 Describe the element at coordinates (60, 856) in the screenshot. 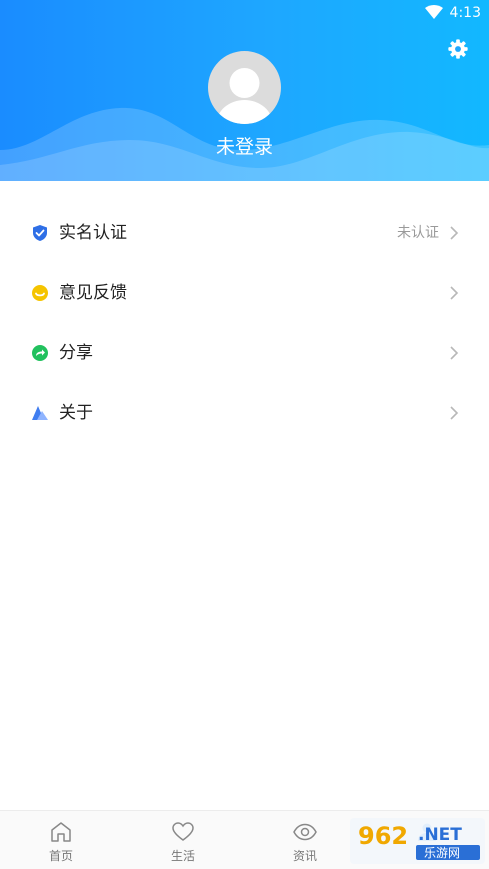

I see `nav-label: 首页` at that location.